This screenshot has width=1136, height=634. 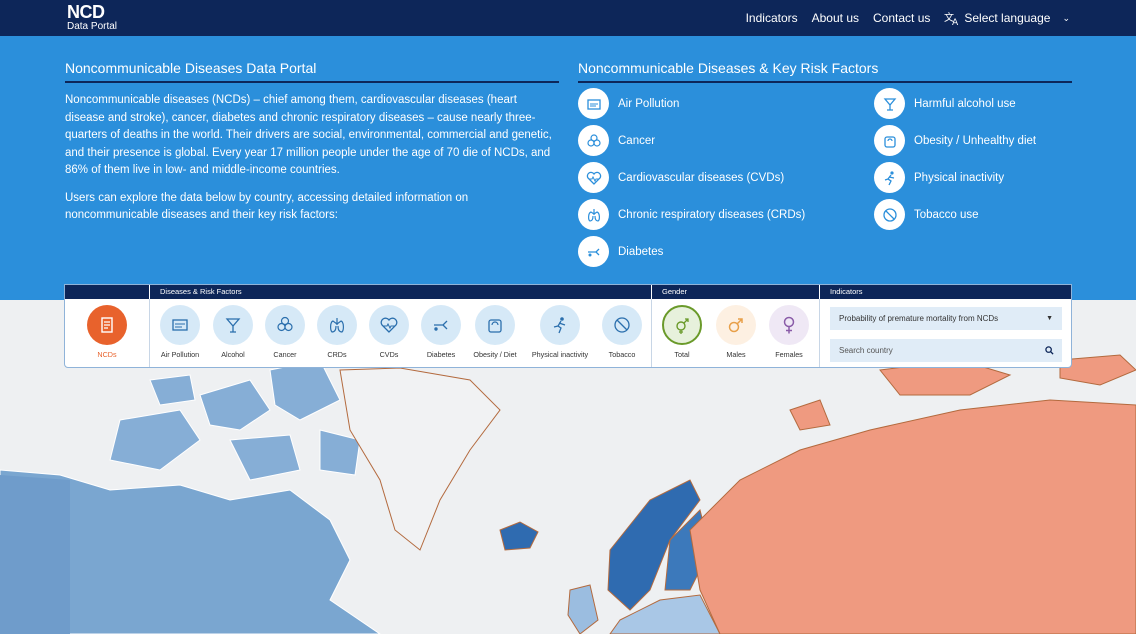 I want to click on language-selector: 文A Select language ⌄, so click(x=1007, y=18).